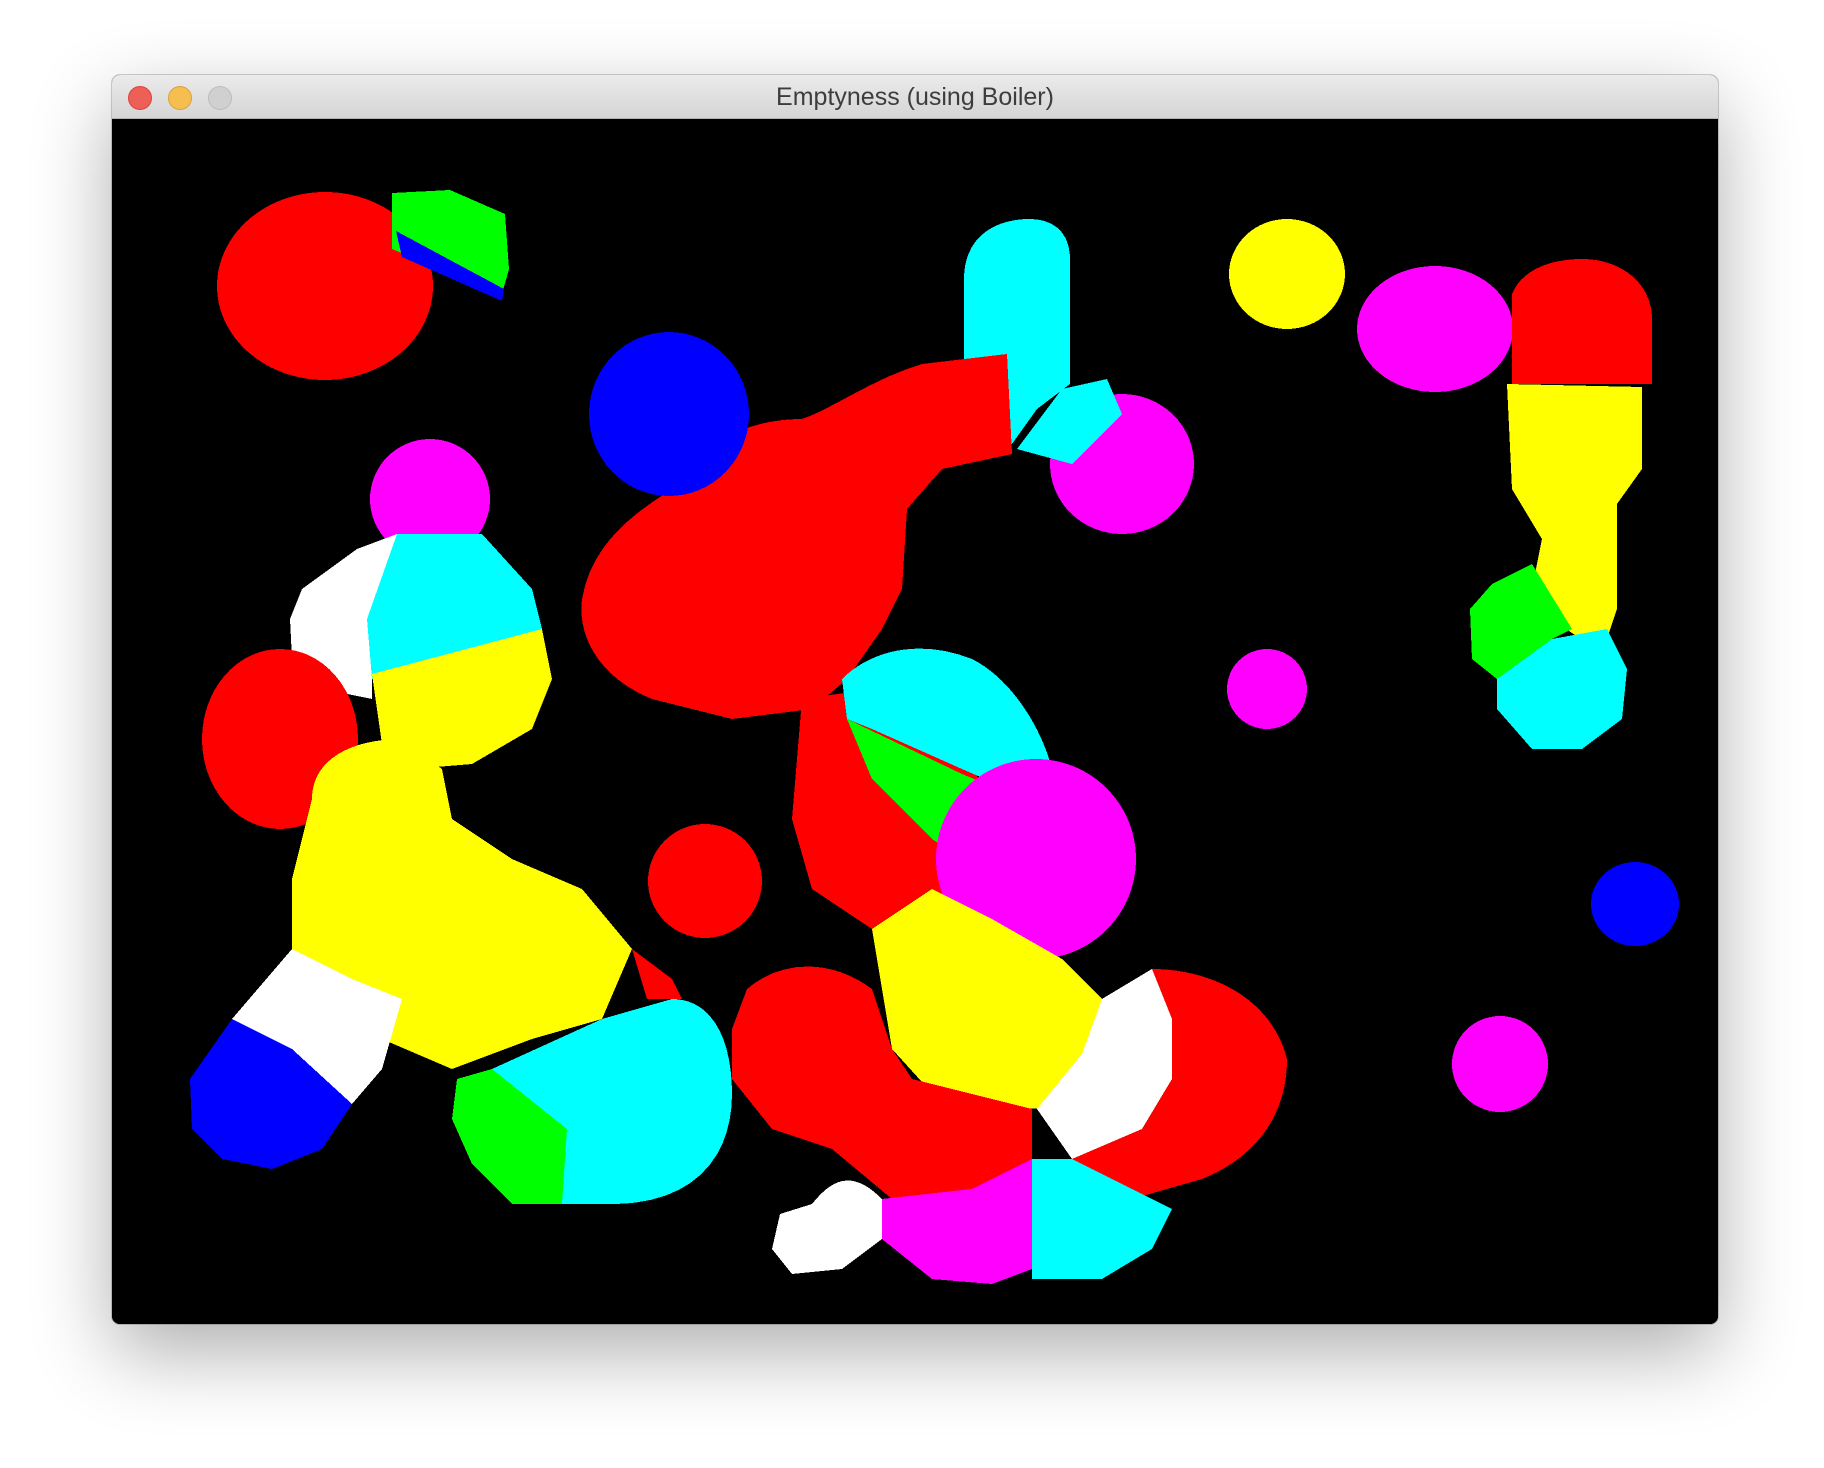 This screenshot has width=1824, height=1468. I want to click on window-title: Emptyness (using Boiler), so click(915, 97).